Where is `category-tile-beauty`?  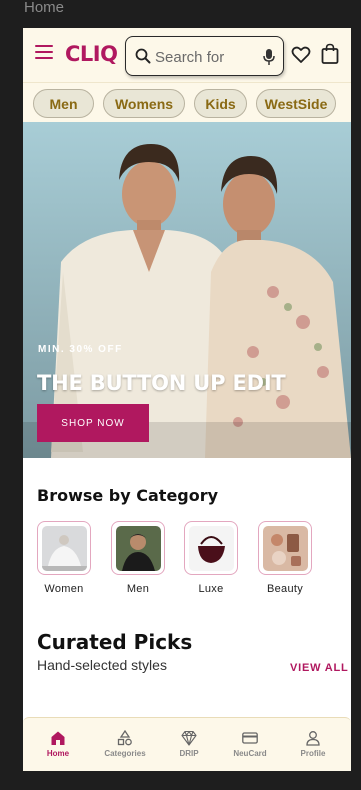 category-tile-beauty is located at coordinates (285, 548).